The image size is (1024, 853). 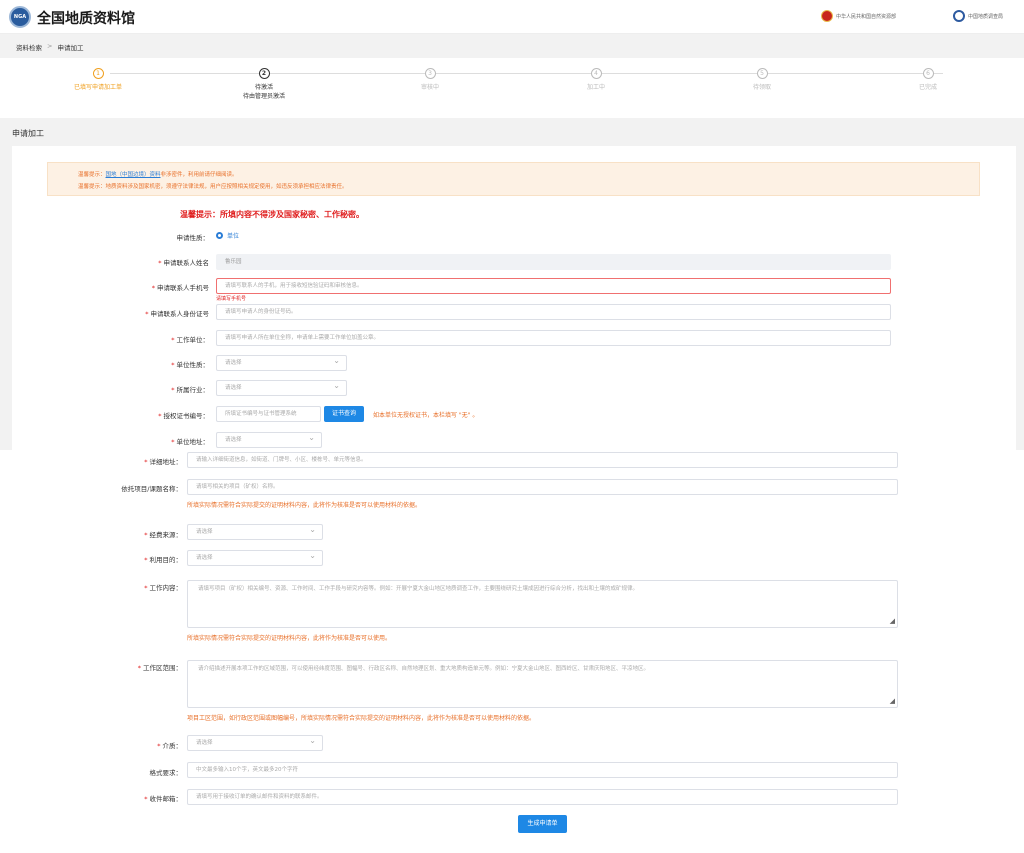 I want to click on work-content-hint: 所填实际情况需符合实际提交的证明材料内容，此将作为核准是否可以使用。, so click(x=289, y=638).